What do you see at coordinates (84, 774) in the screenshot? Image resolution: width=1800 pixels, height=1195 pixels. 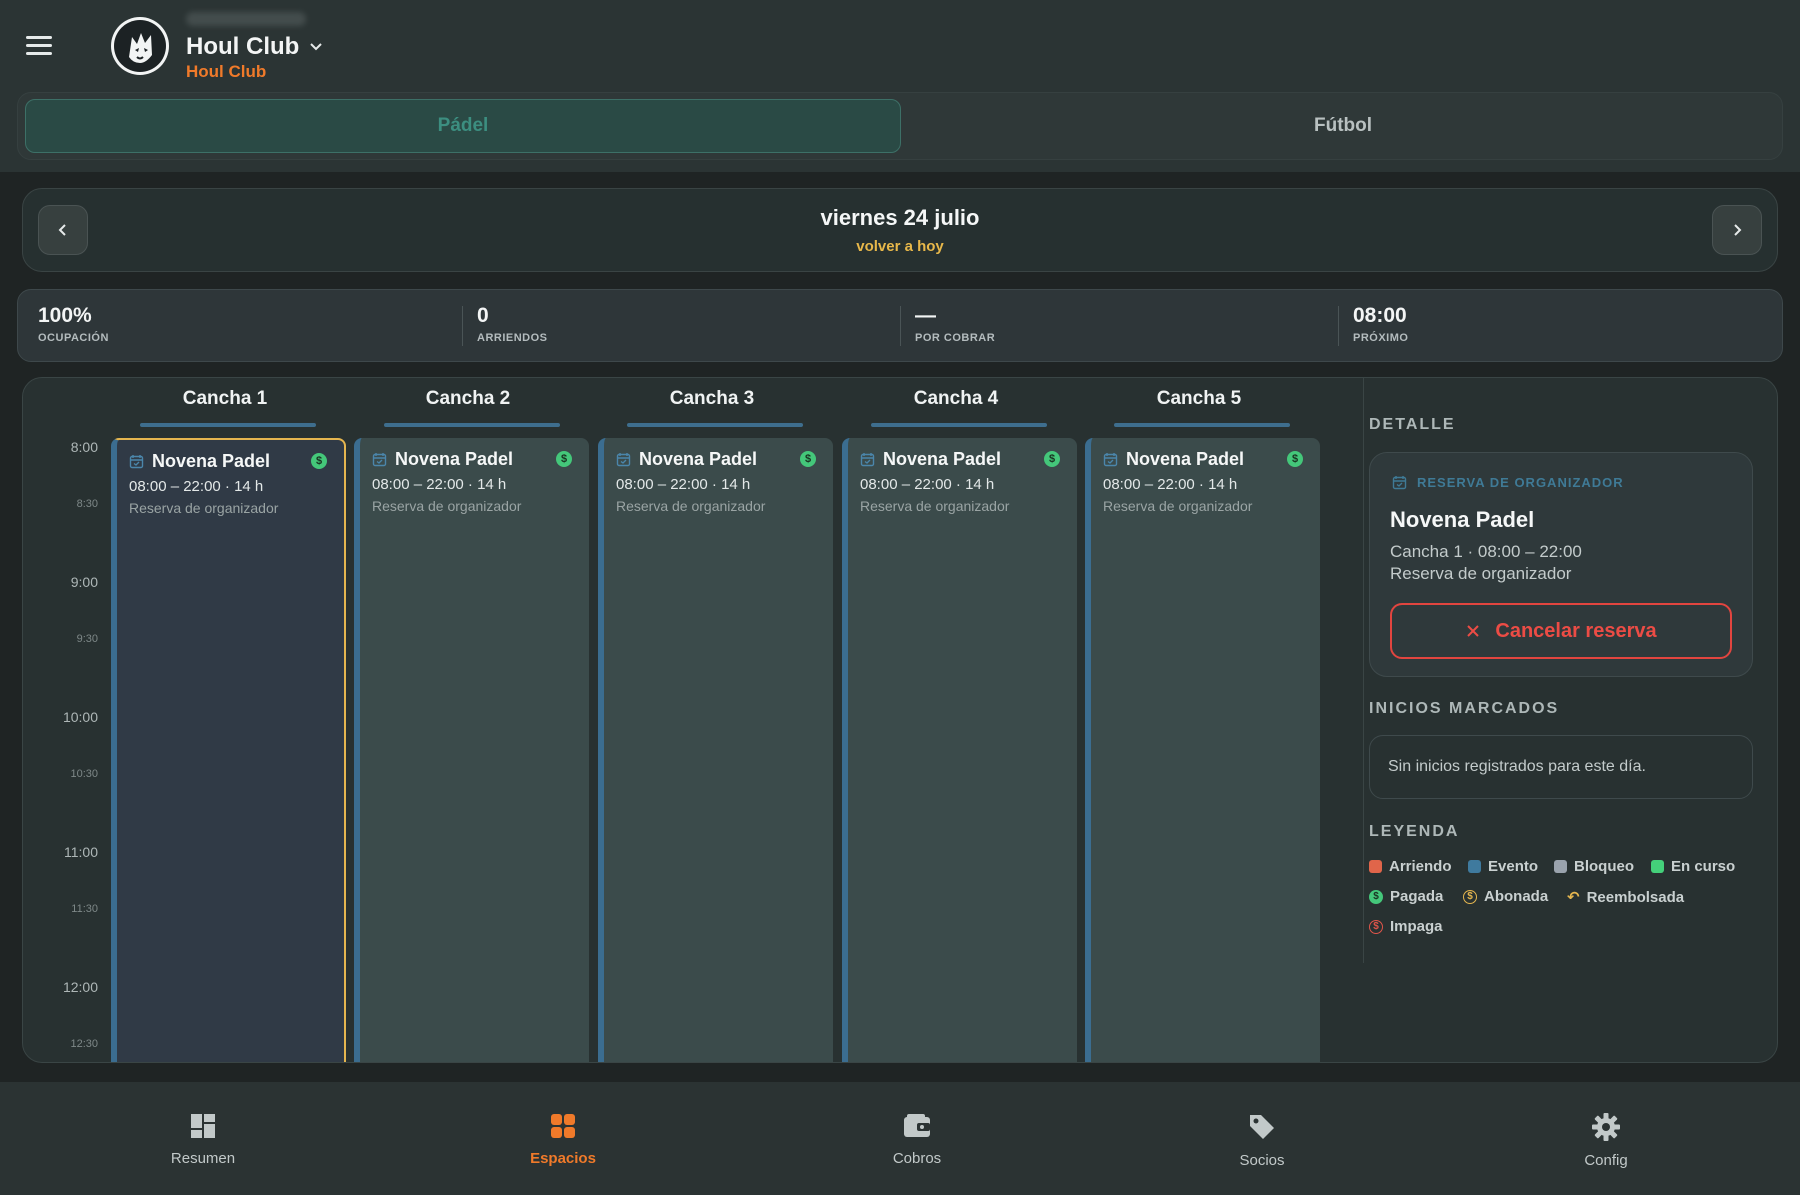 I see `time-label: 10:30` at bounding box center [84, 774].